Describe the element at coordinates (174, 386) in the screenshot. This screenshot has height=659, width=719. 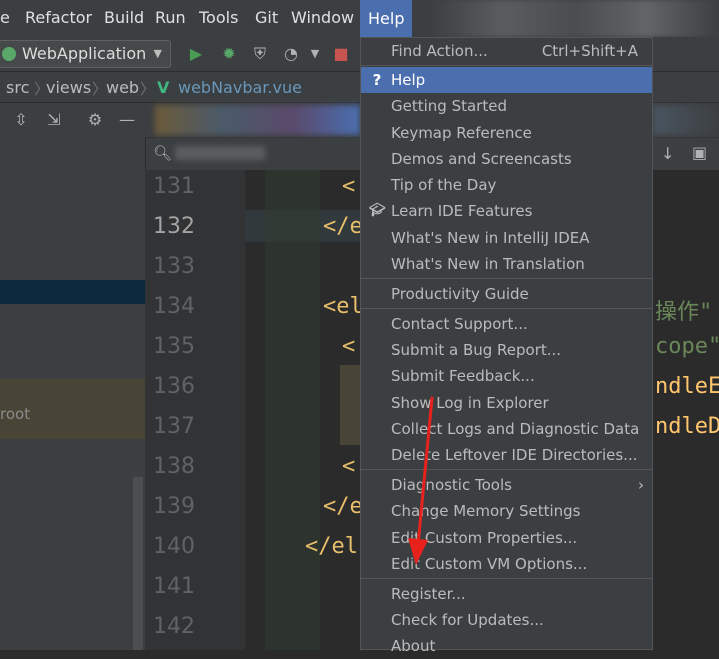
I see `line-number: 136` at that location.